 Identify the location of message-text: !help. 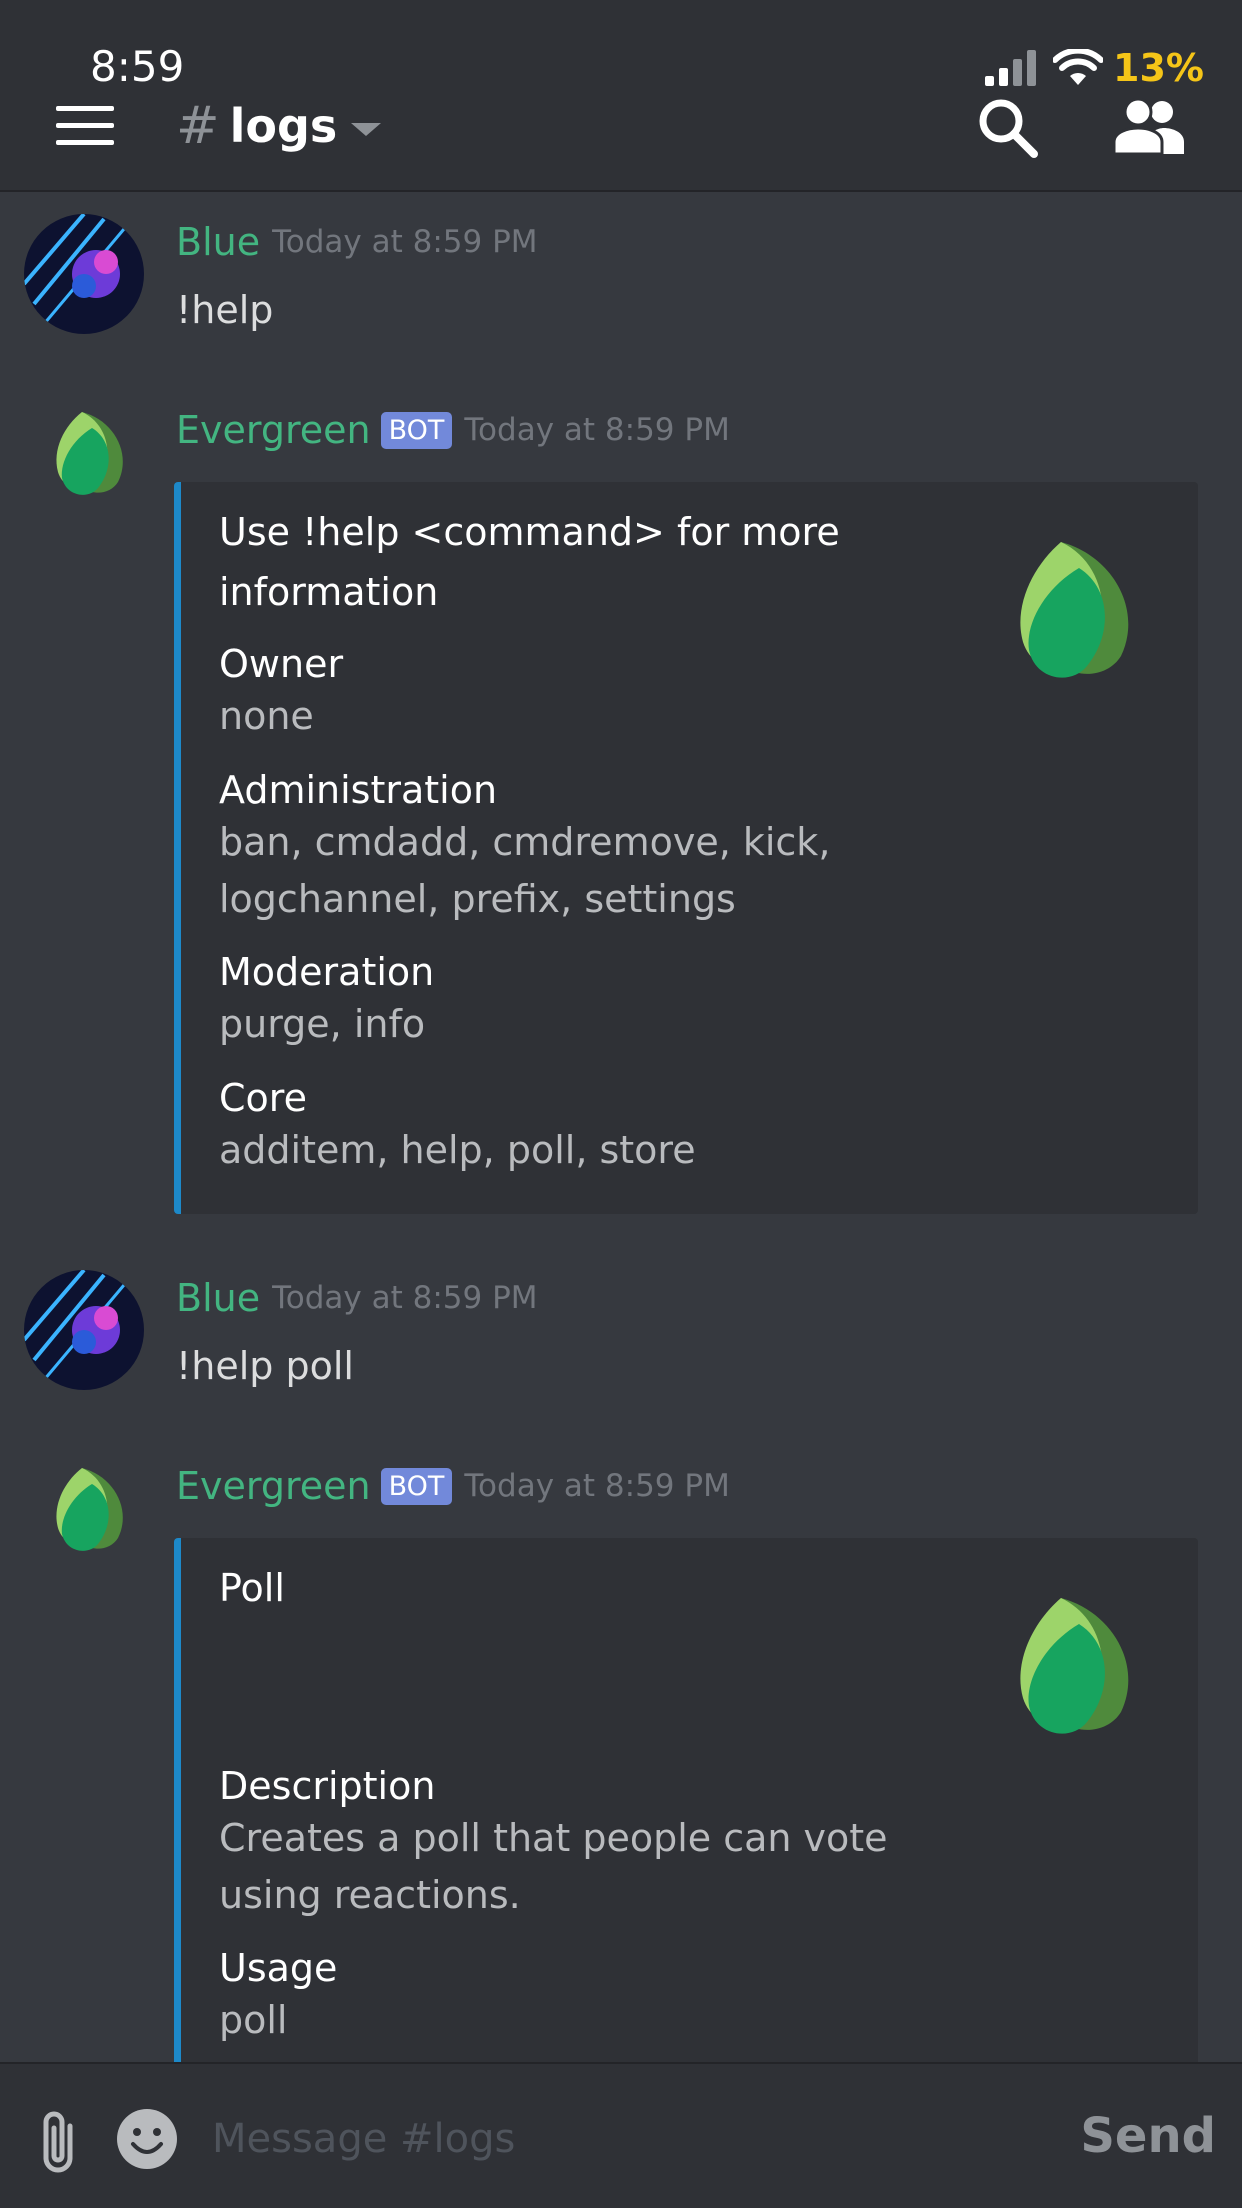
(225, 310).